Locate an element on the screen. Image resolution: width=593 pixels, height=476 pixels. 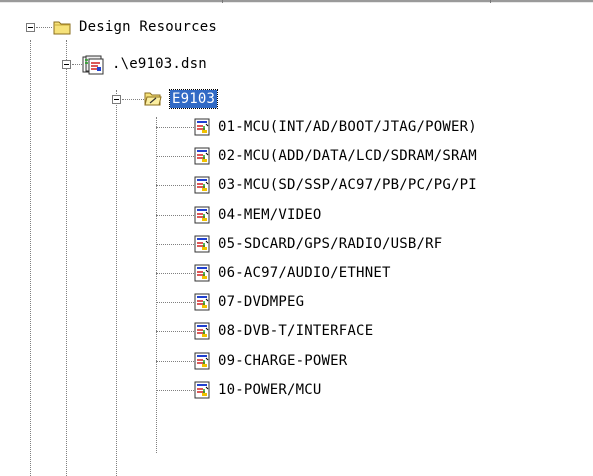
tree-node-label: 06-AC97/AUDIO/ETHNET is located at coordinates (404, 273).